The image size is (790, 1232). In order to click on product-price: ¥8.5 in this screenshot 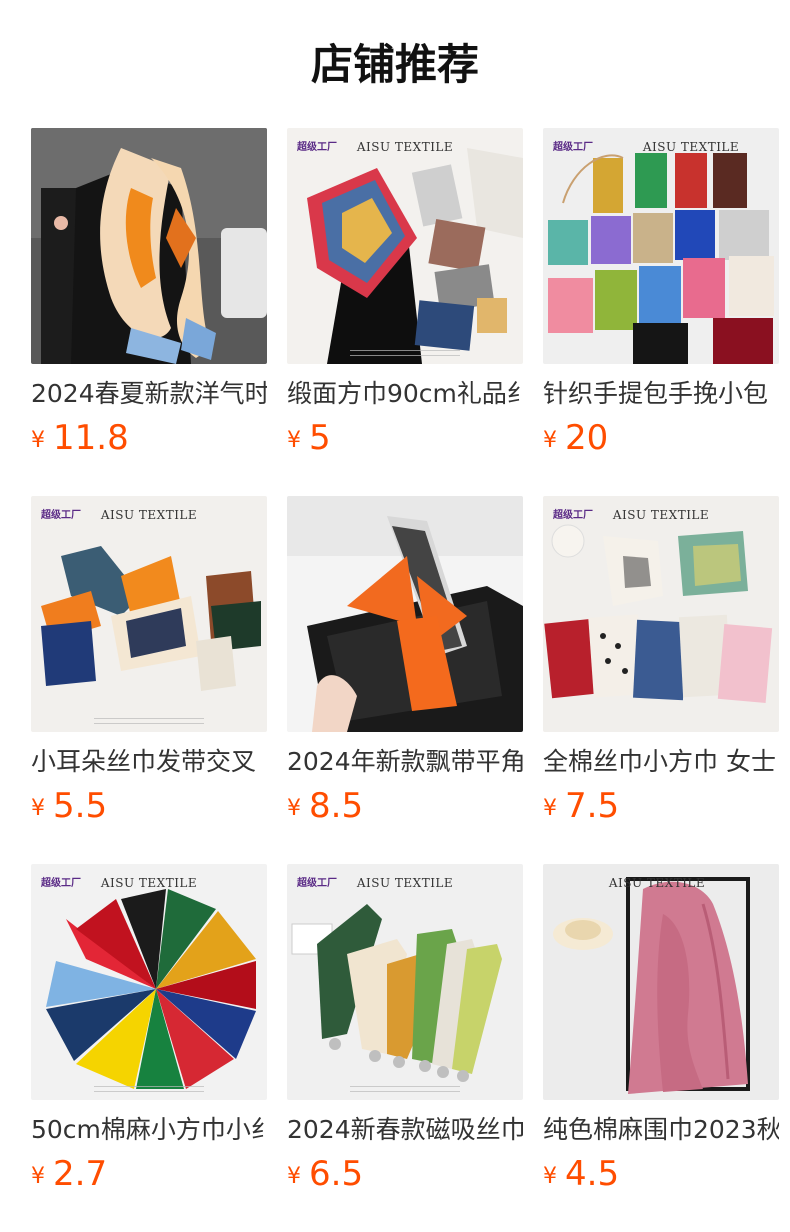, I will do `click(325, 806)`.